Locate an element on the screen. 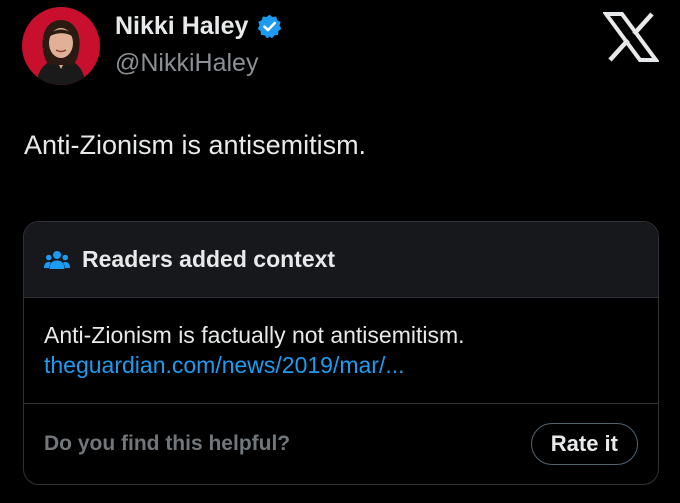  note-header-title: Readers added context is located at coordinates (209, 259).